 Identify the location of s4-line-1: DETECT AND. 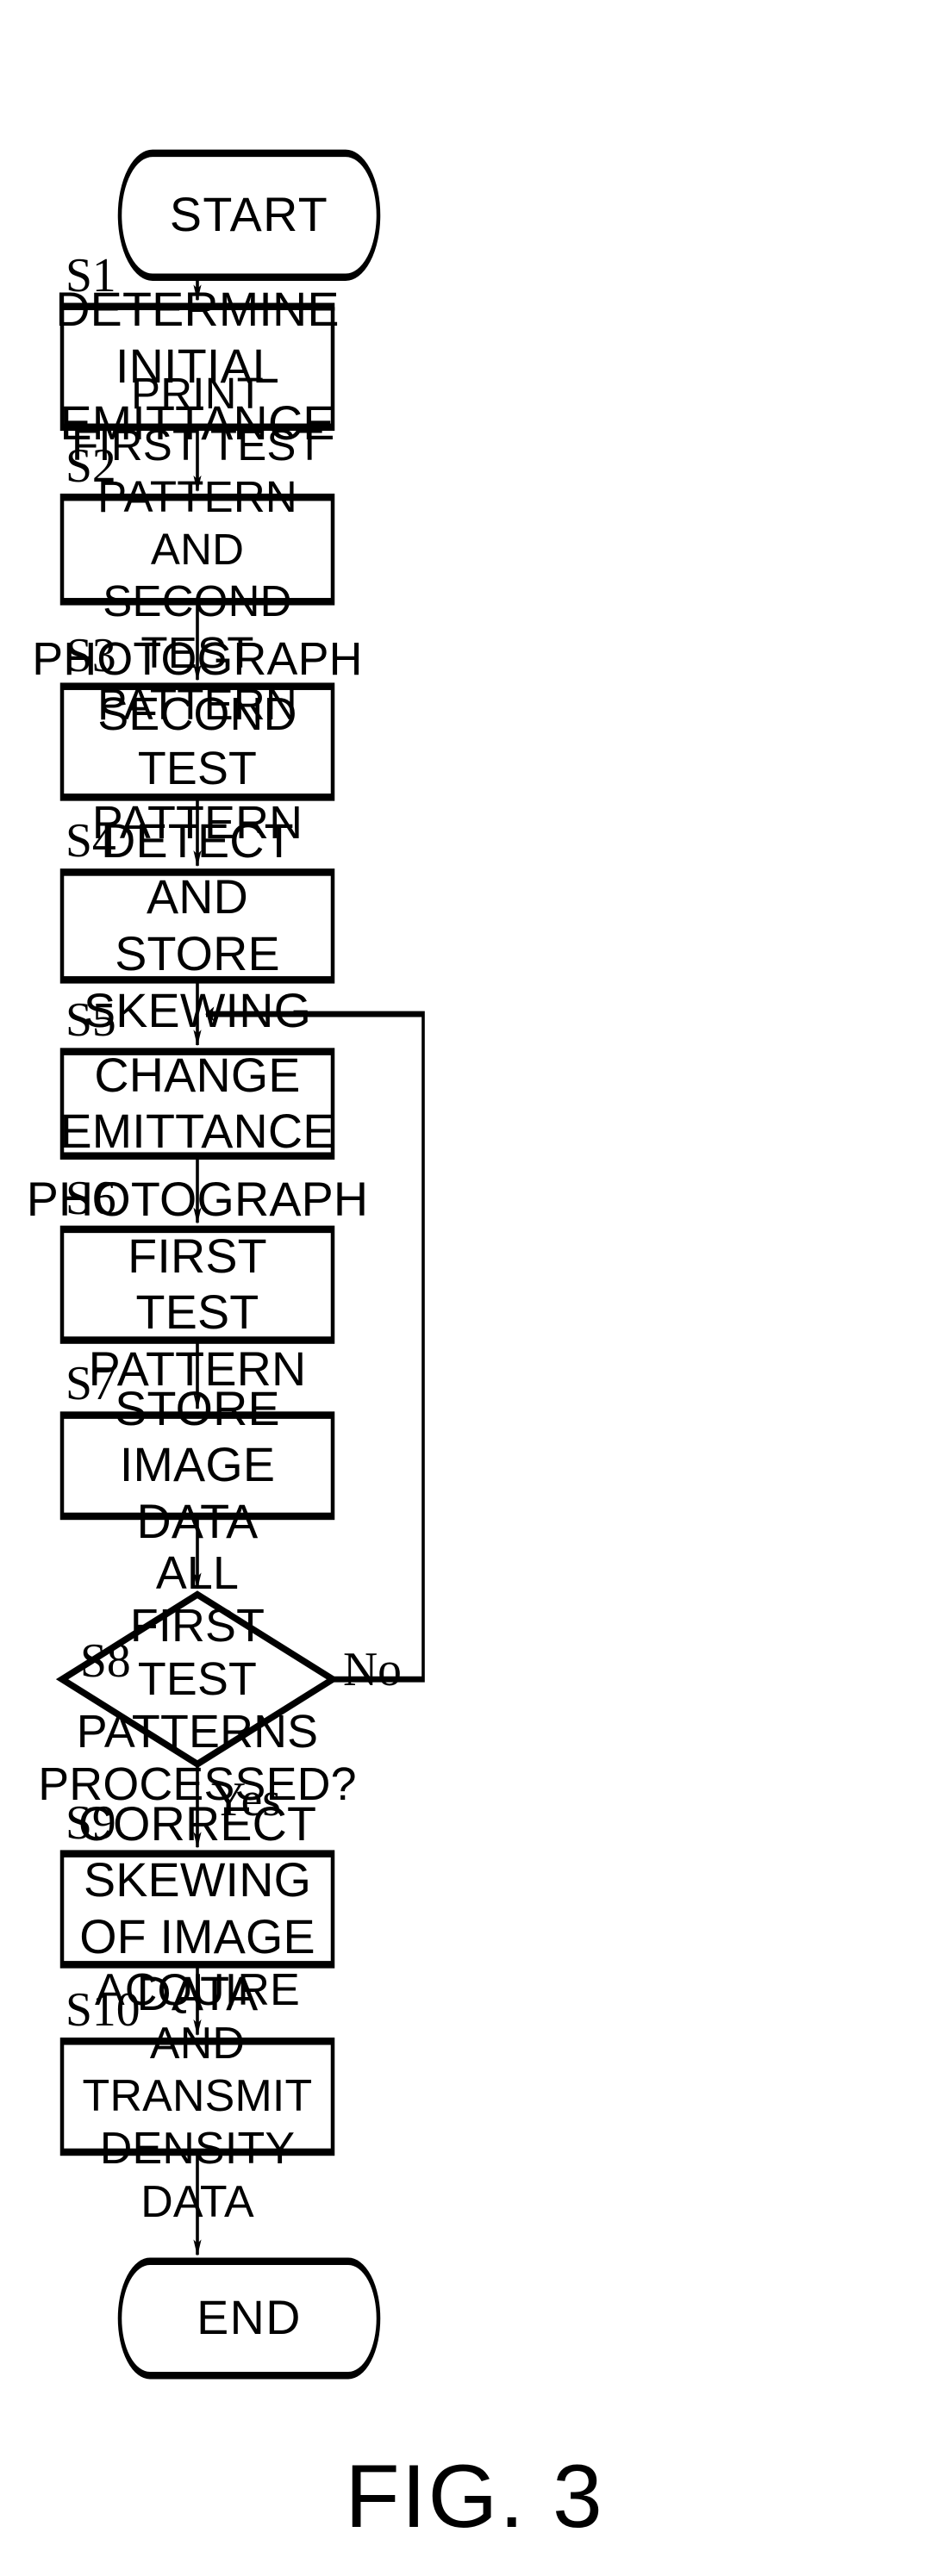
(197, 869).